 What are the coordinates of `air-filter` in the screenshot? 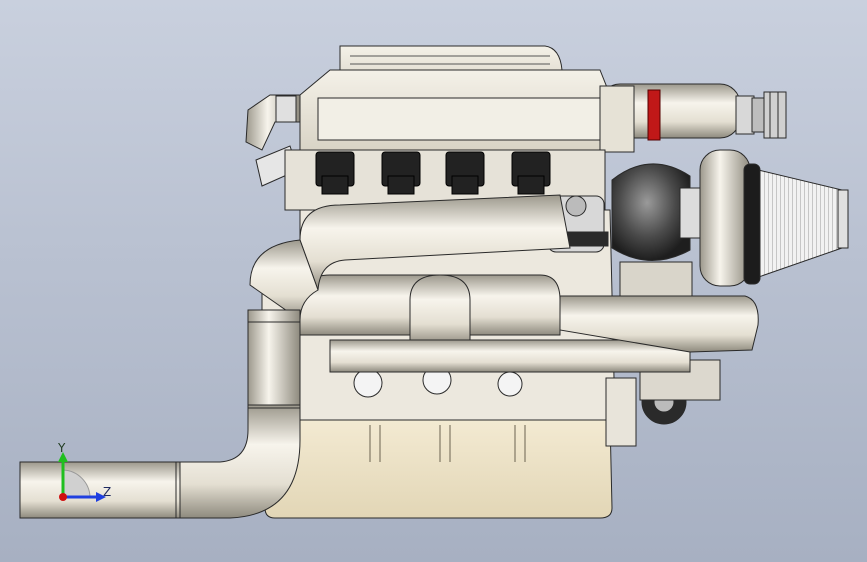 It's located at (796, 224).